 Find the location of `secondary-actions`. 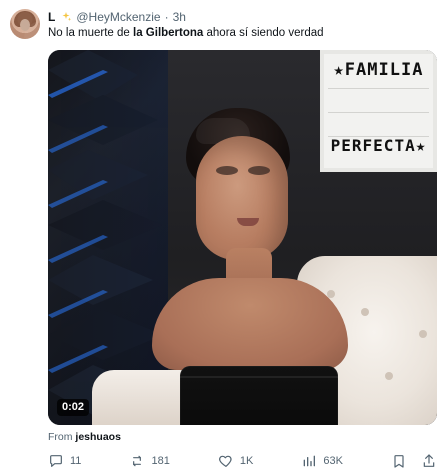

secondary-actions is located at coordinates (414, 461).